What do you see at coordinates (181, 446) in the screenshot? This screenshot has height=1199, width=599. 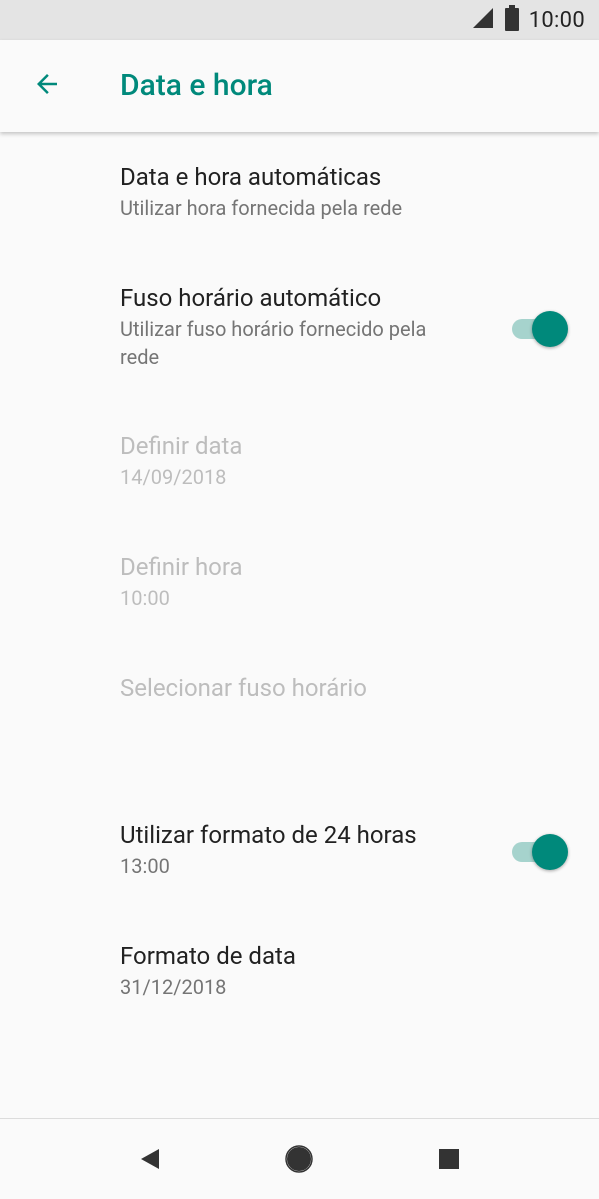 I see `pref-title: Definir data` at bounding box center [181, 446].